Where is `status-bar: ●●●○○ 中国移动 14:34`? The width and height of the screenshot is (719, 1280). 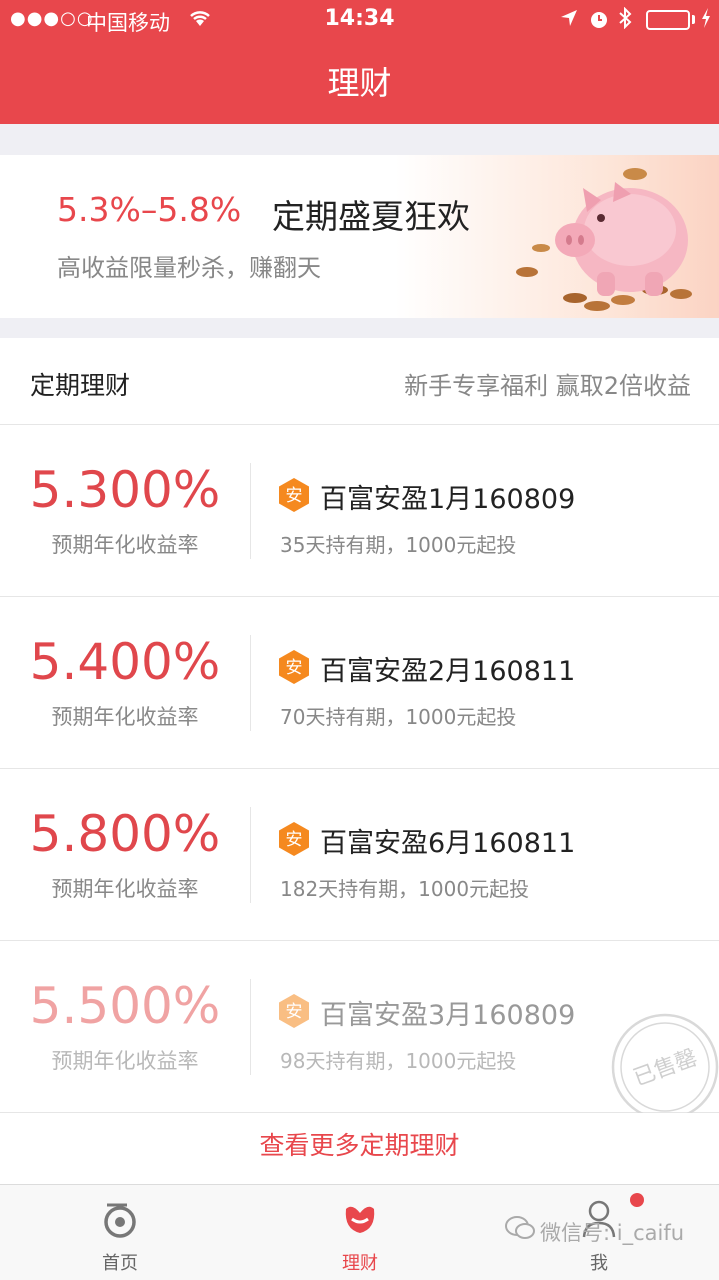
status-bar: ●●●○○ 中国移动 14:34 is located at coordinates (359, 20).